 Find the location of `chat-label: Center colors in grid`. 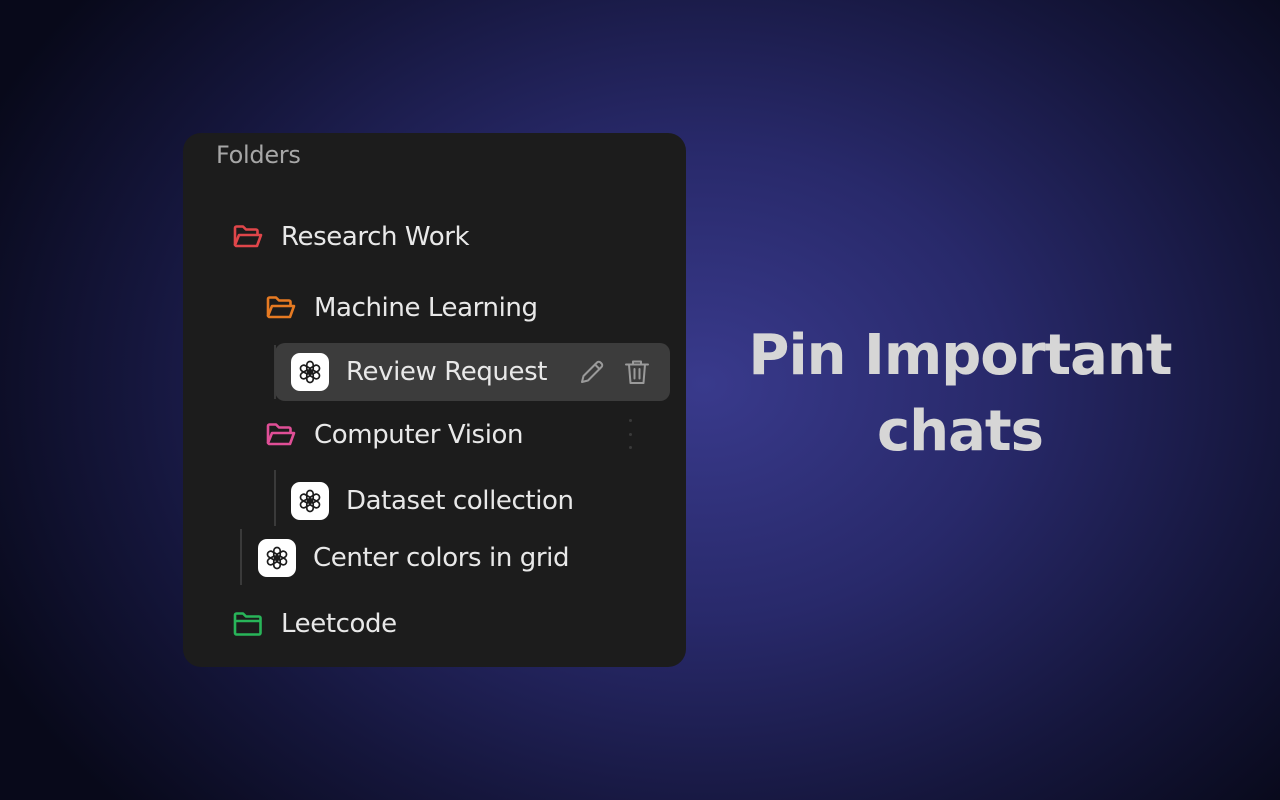

chat-label: Center colors in grid is located at coordinates (441, 558).